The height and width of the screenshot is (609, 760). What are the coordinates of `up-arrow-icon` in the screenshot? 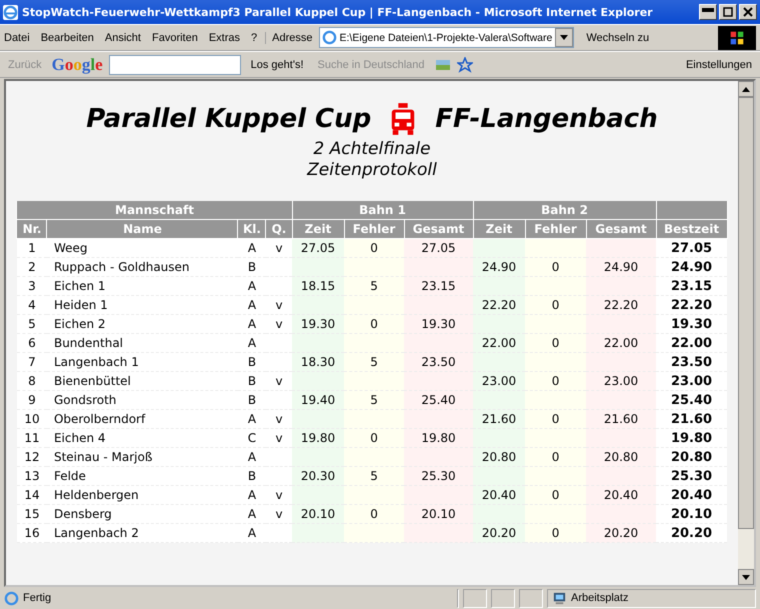 It's located at (746, 89).